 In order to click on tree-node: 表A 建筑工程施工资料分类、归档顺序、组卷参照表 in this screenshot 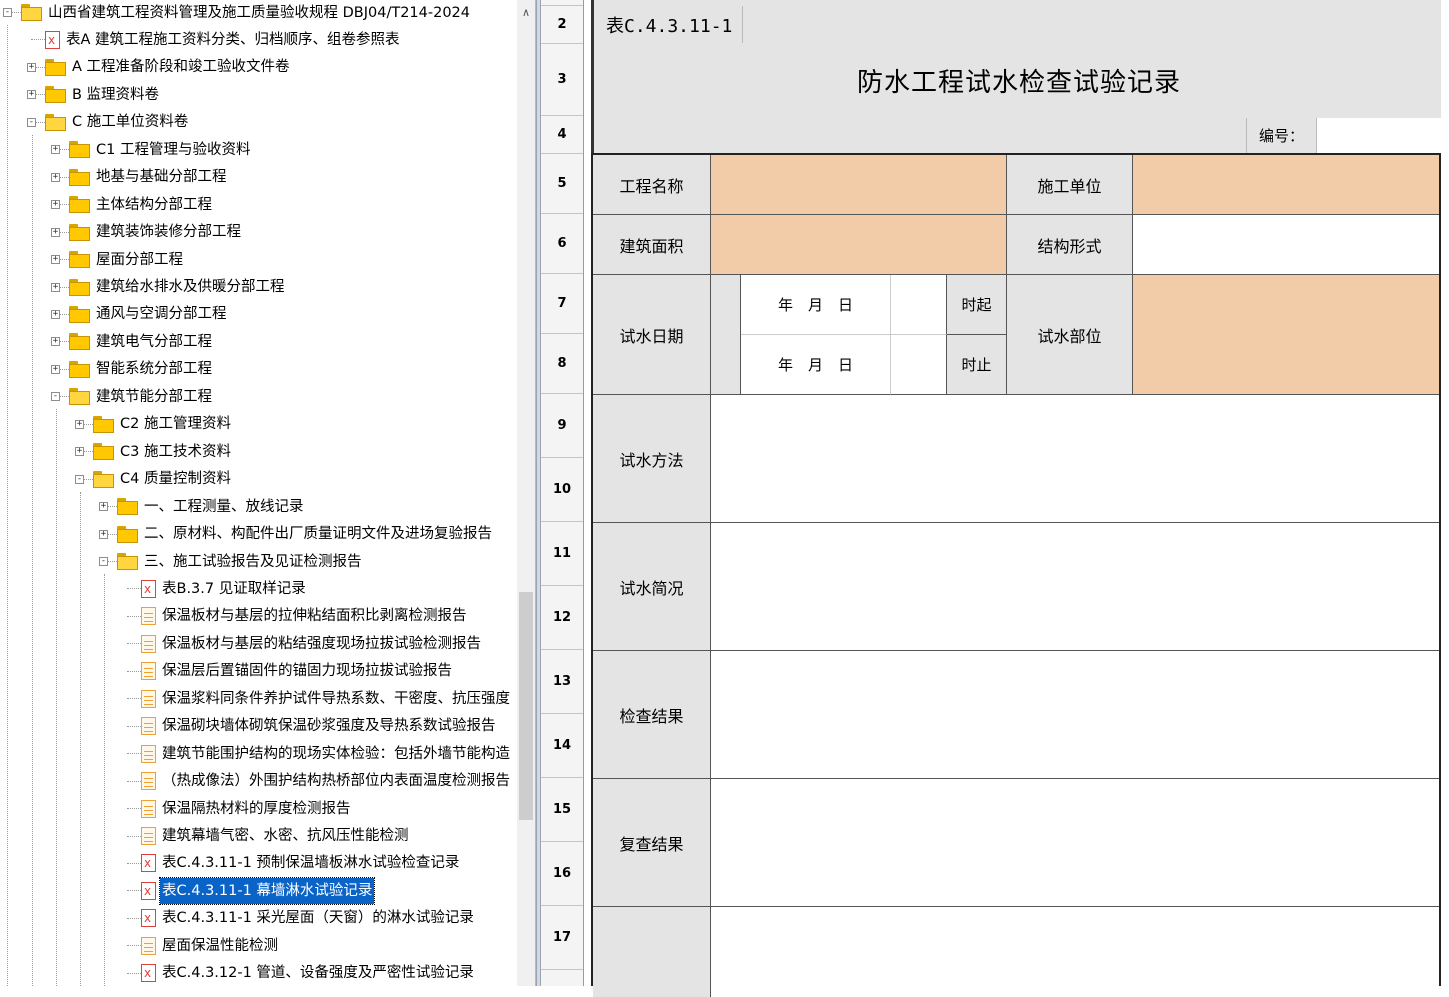, I will do `click(223, 39)`.